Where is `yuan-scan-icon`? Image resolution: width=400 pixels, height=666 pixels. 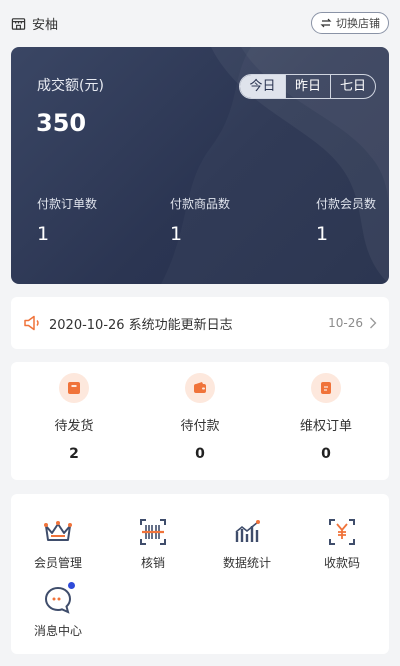 yuan-scan-icon is located at coordinates (342, 532).